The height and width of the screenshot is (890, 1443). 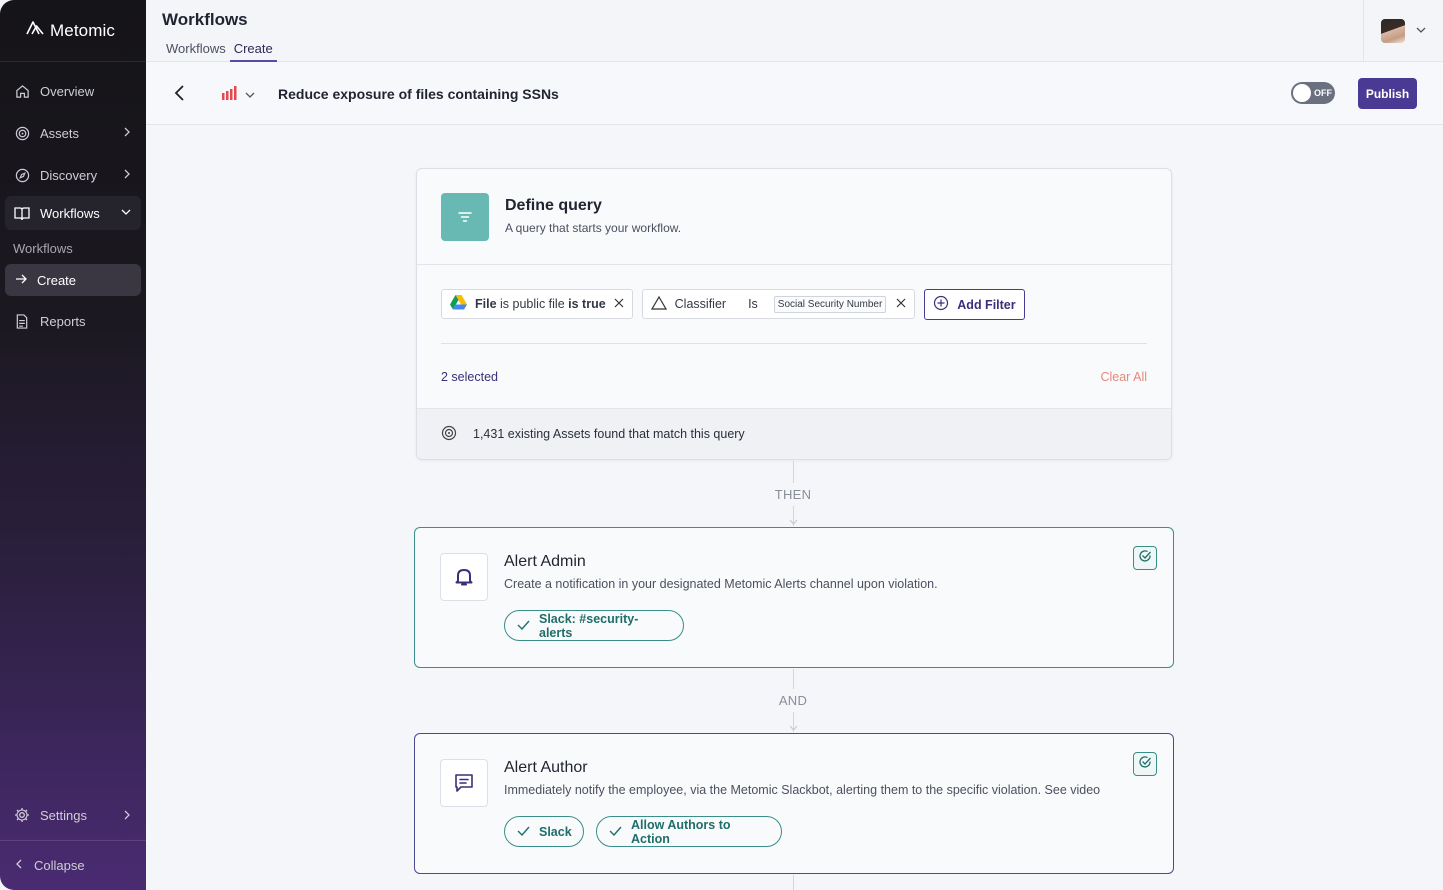 I want to click on brand-logo: Metomic, so click(x=73, y=31).